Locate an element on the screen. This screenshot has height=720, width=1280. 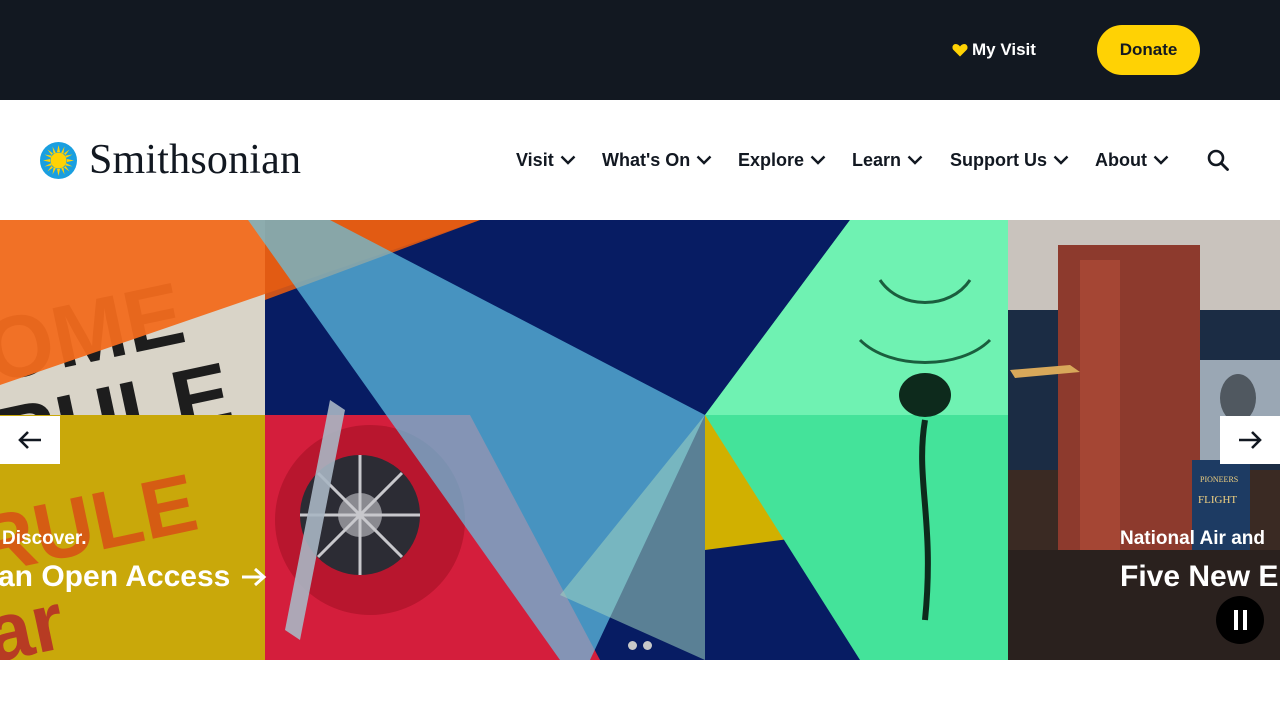
pause-icon is located at coordinates (1235, 620).